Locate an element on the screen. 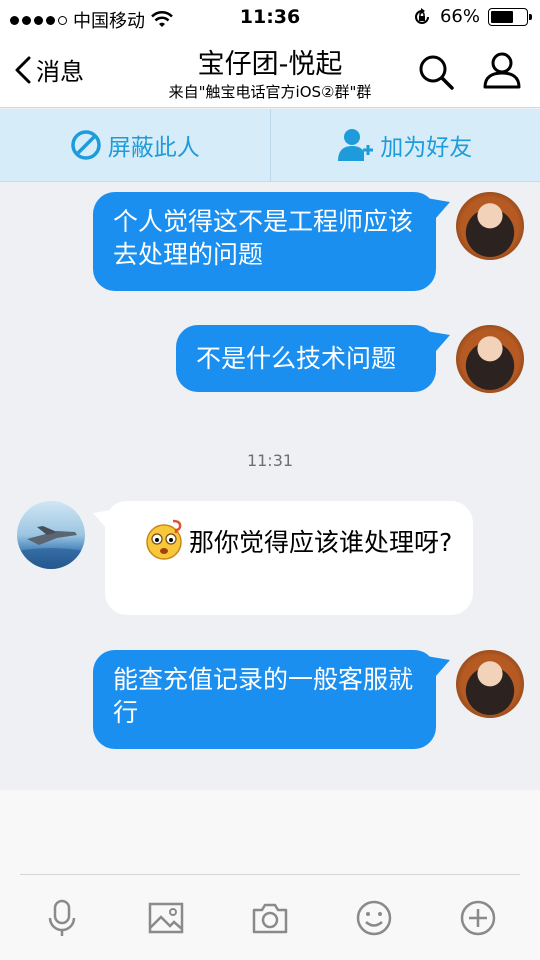  chat-subtitle: 来自"触宝电话官方iOS②群"群 is located at coordinates (270, 92).